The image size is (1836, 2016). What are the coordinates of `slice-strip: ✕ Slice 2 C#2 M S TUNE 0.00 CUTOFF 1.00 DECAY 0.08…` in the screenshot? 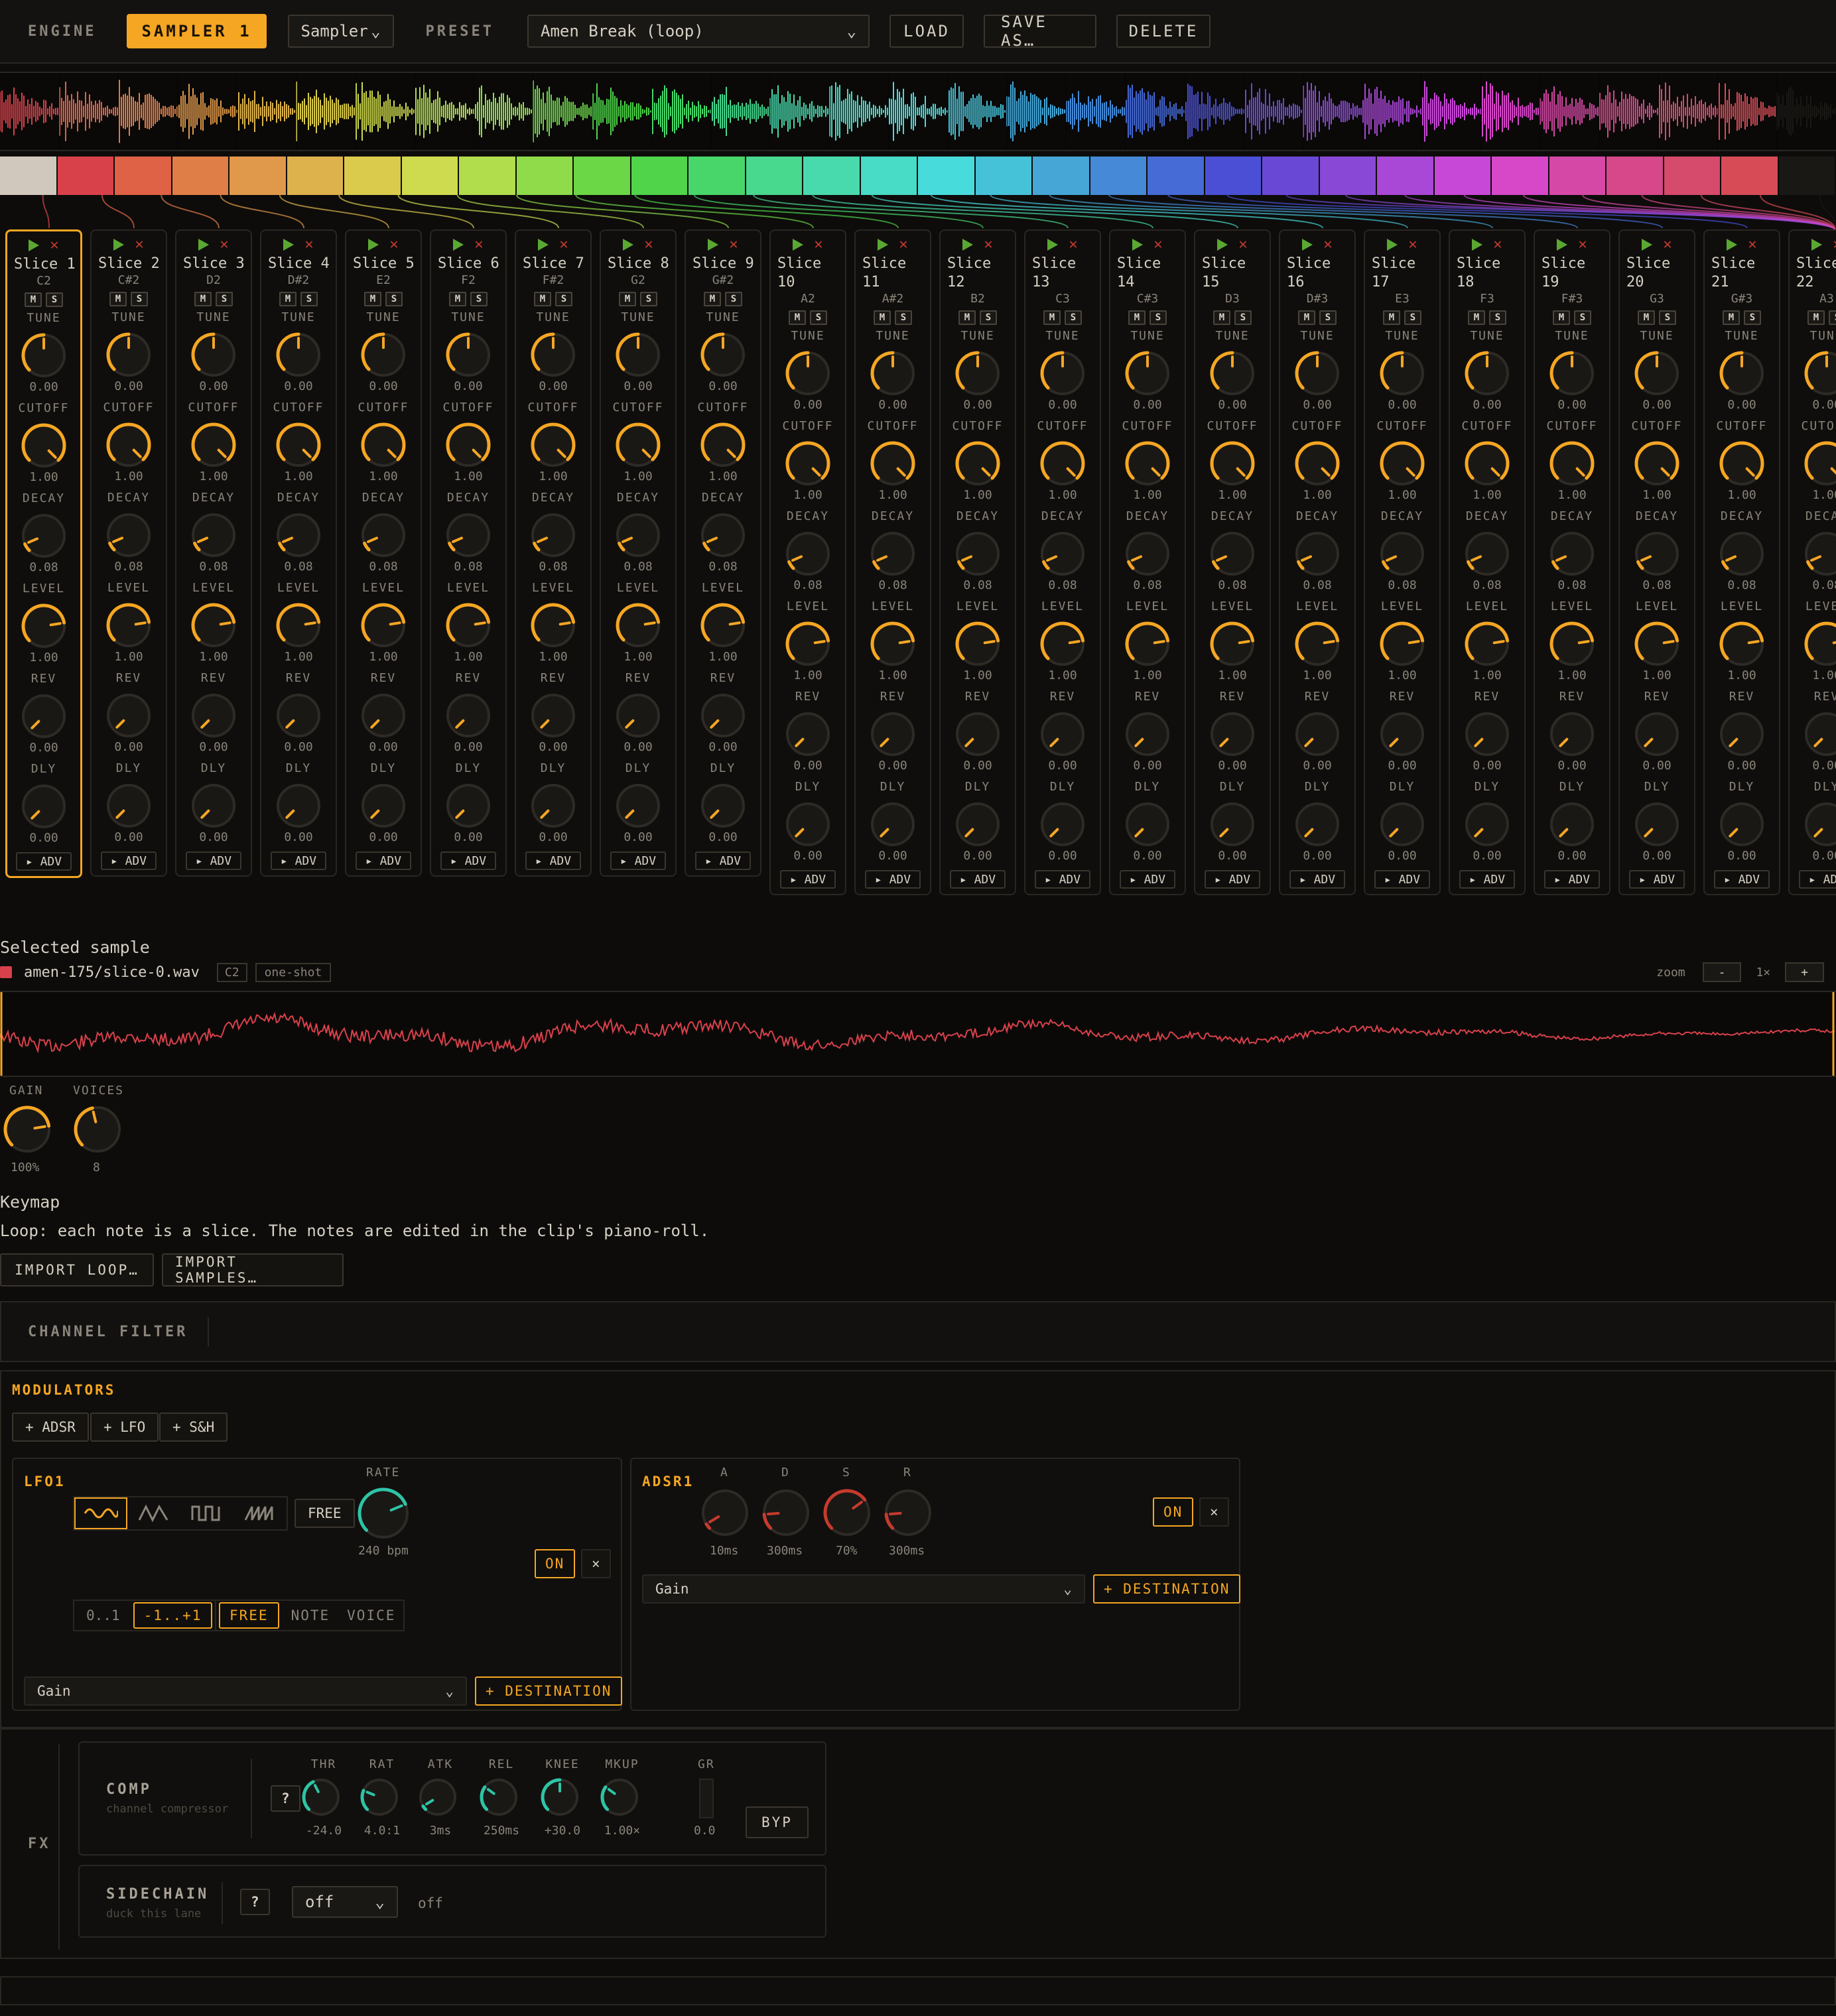 It's located at (128, 553).